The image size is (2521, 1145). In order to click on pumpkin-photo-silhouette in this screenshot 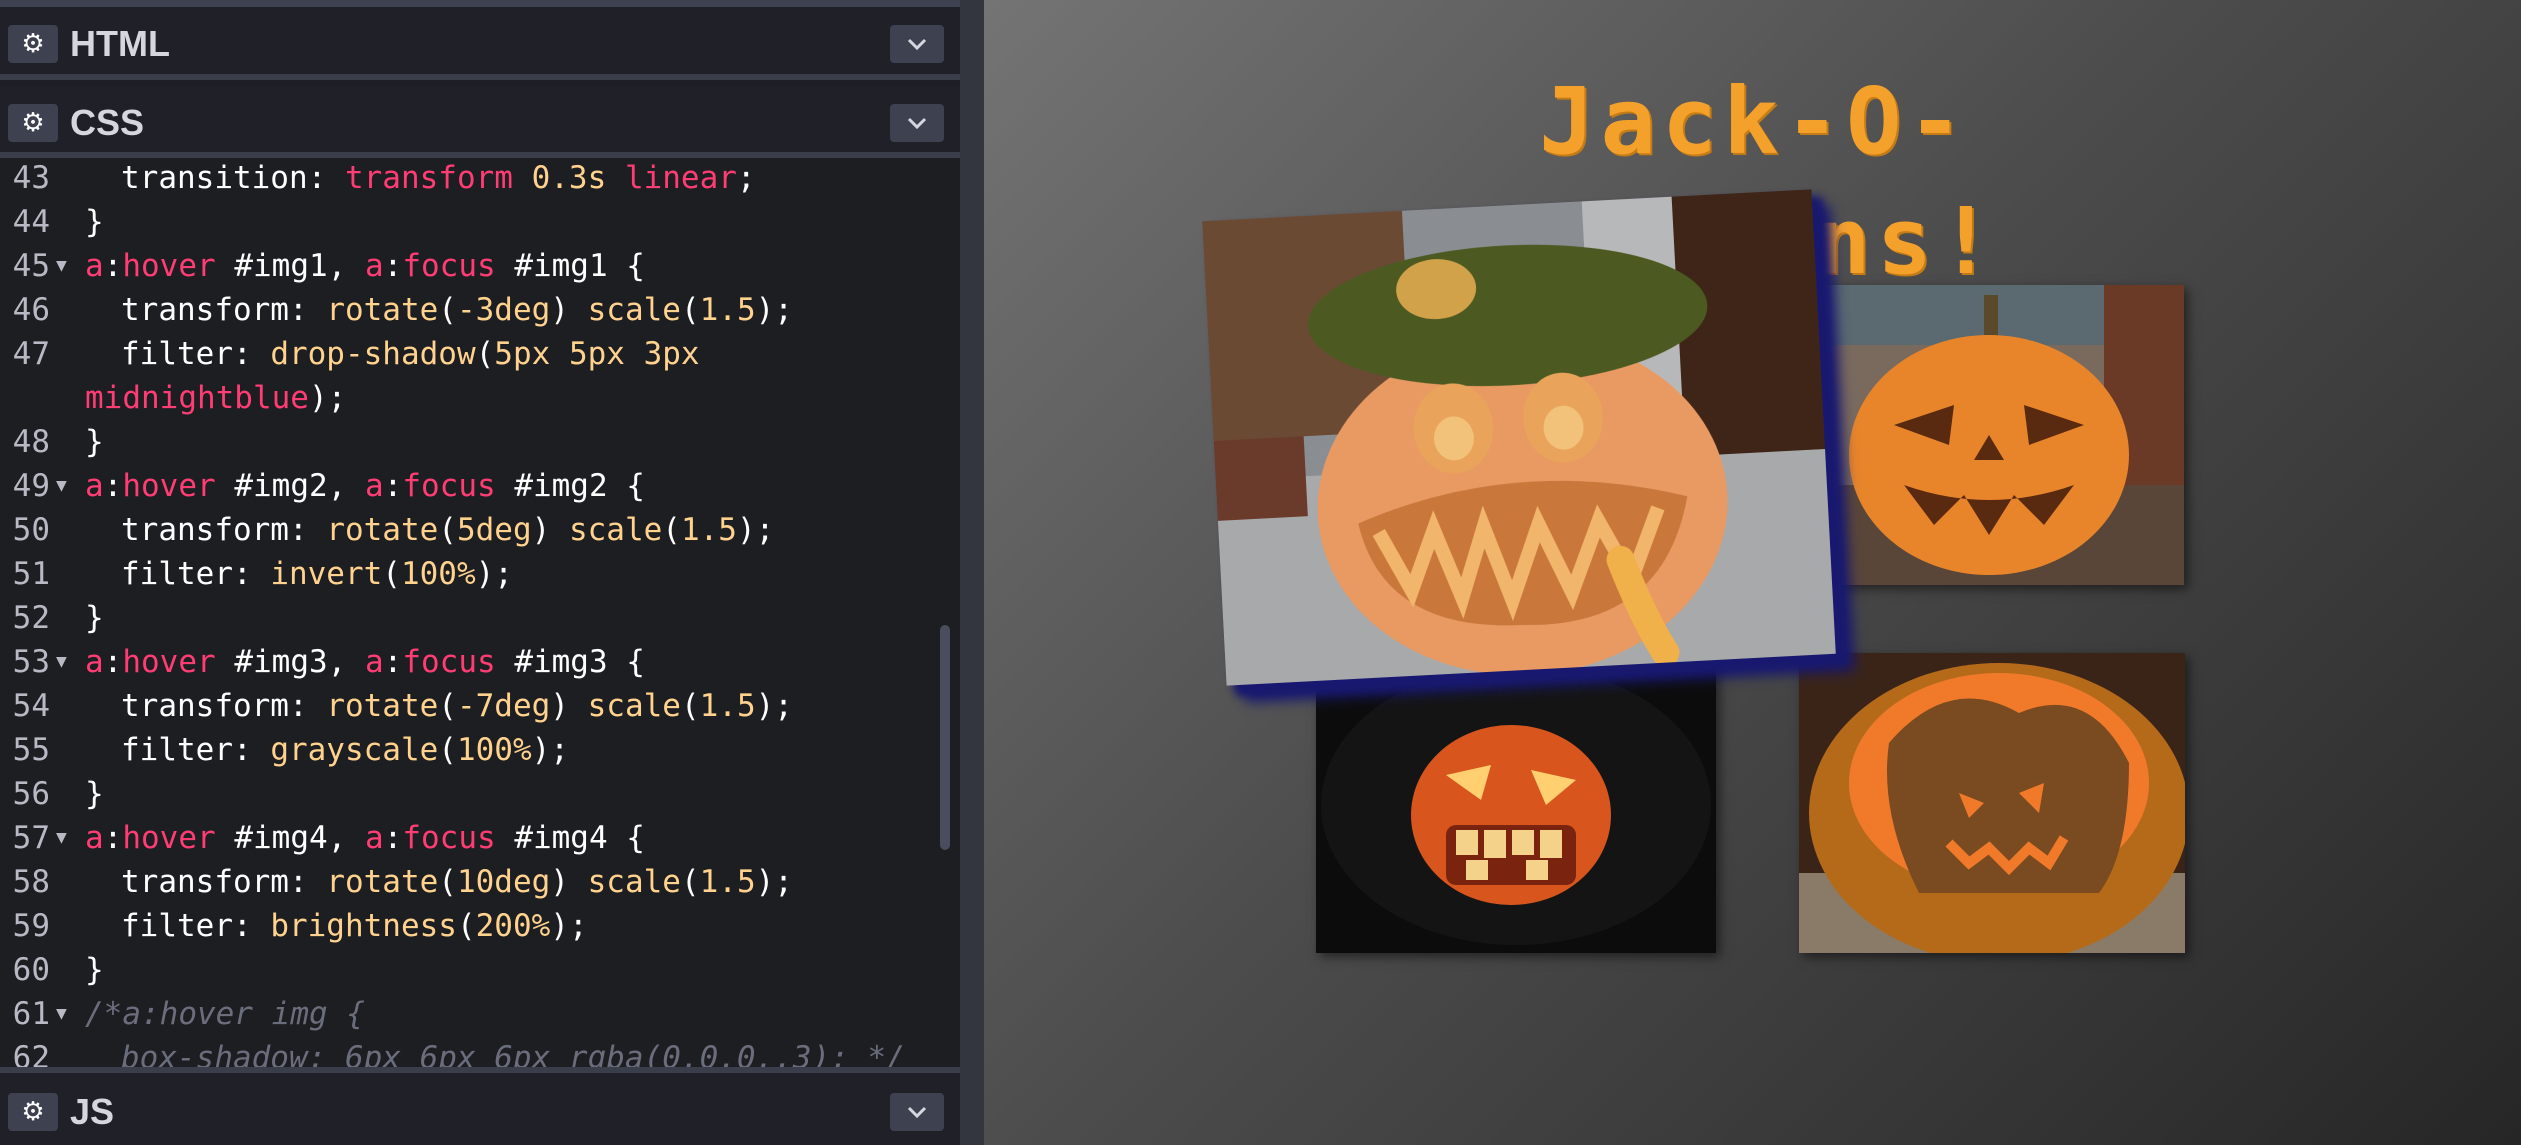, I will do `click(1992, 803)`.